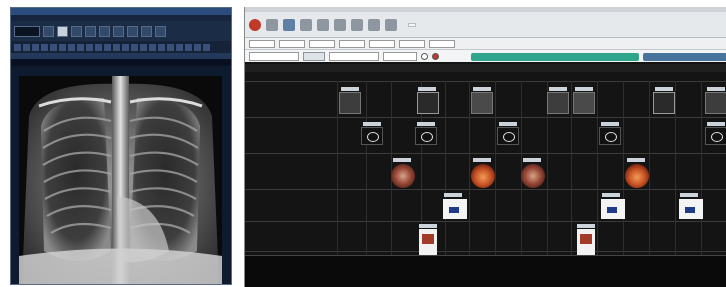 This screenshot has width=726, height=287. What do you see at coordinates (76, 31) in the screenshot?
I see `window-level-icon` at bounding box center [76, 31].